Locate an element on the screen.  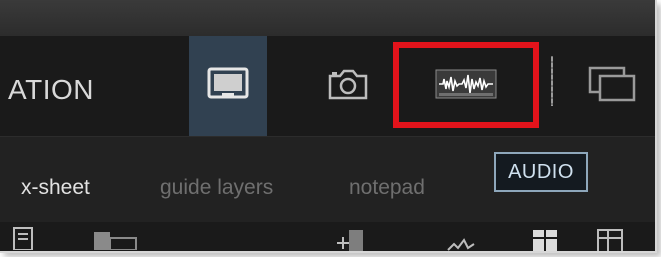
audio-waveform-mode-button is located at coordinates (466, 86).